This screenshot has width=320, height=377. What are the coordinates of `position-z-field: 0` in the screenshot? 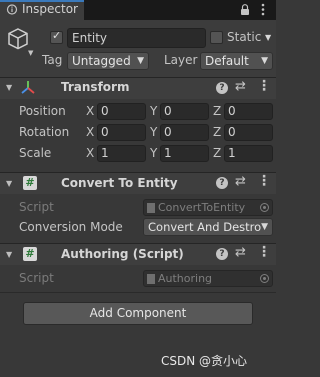 It's located at (248, 111).